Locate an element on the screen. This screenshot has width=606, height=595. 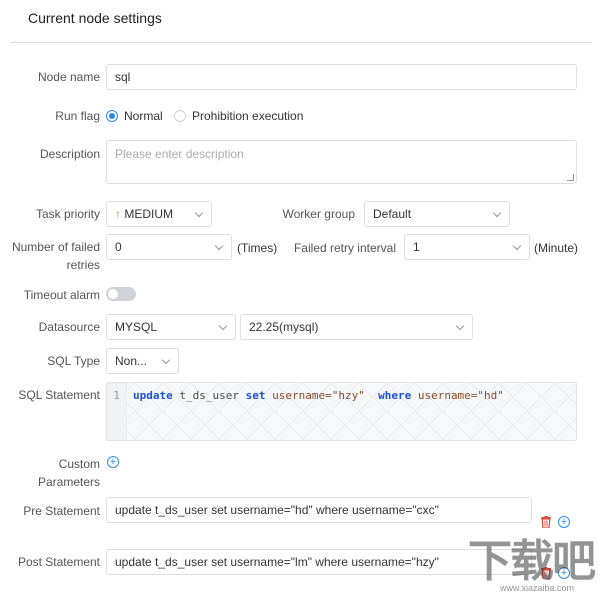
retry-interval-unit: (Minute) is located at coordinates (556, 248).